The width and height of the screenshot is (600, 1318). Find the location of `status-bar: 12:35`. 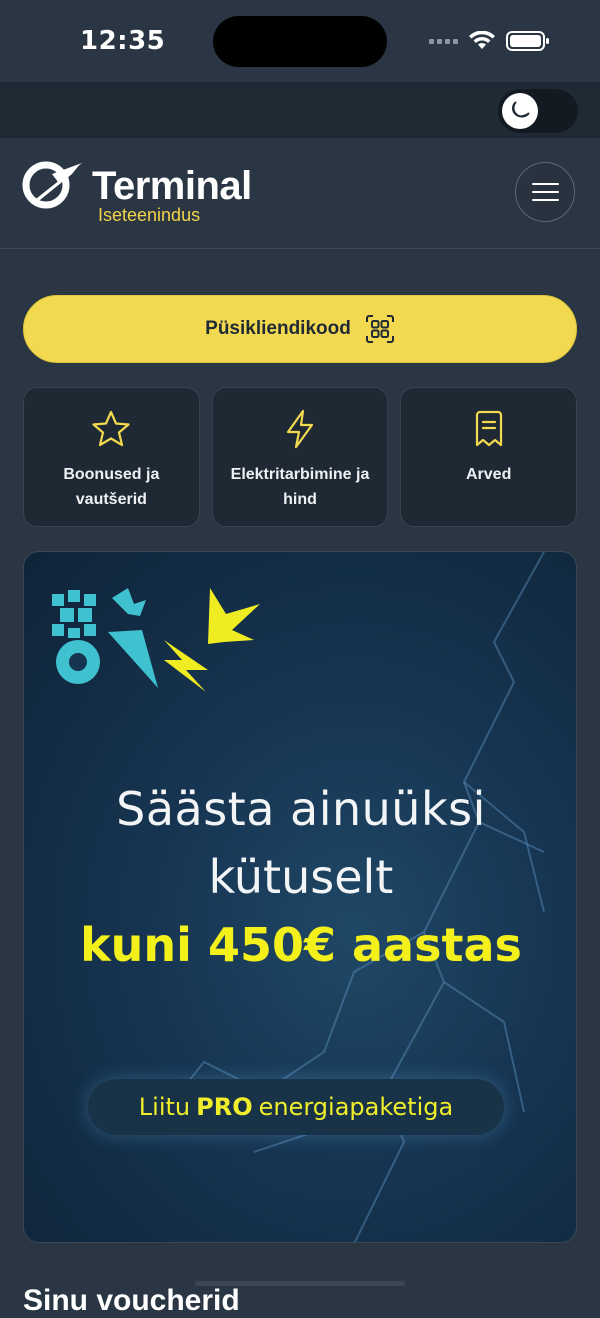

status-bar: 12:35 is located at coordinates (300, 41).